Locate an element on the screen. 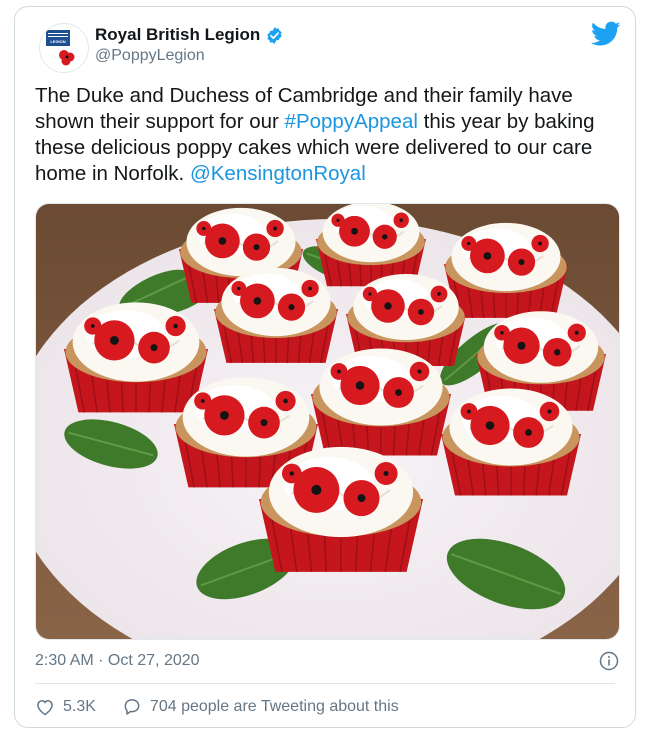  heart-icon is located at coordinates (45, 707).